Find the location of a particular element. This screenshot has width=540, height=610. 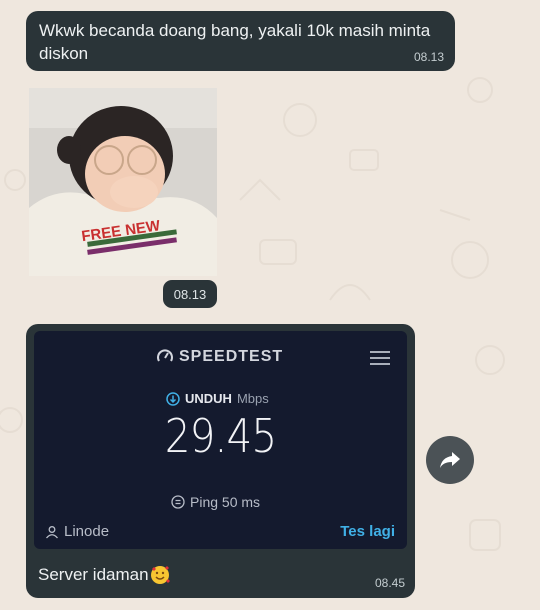

user-icon is located at coordinates (52, 531).